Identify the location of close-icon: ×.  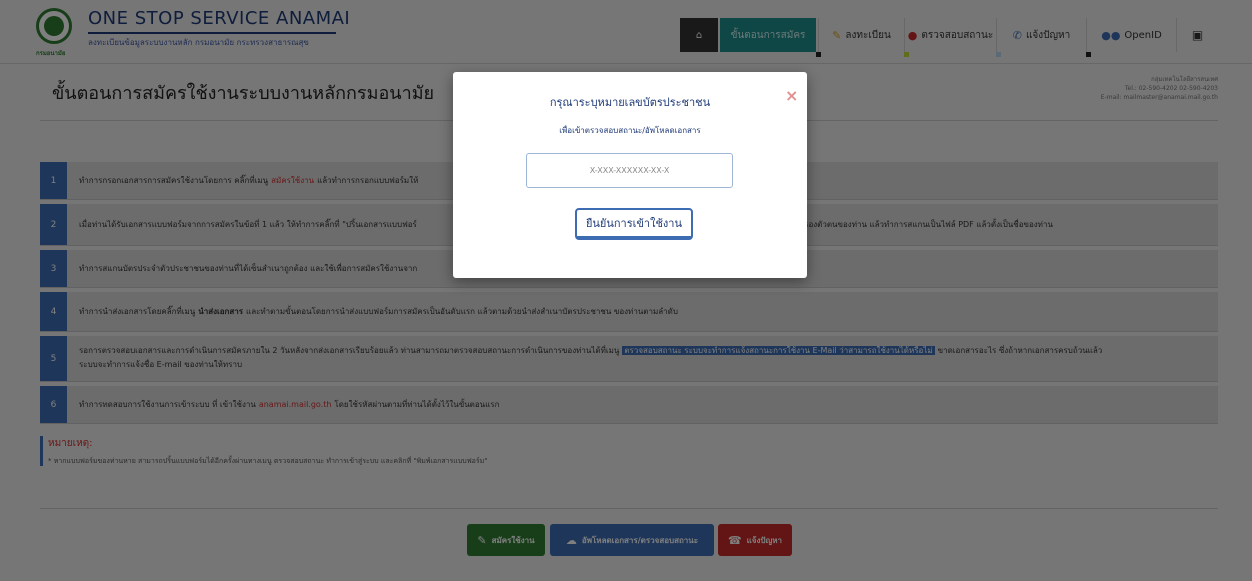
(791, 95).